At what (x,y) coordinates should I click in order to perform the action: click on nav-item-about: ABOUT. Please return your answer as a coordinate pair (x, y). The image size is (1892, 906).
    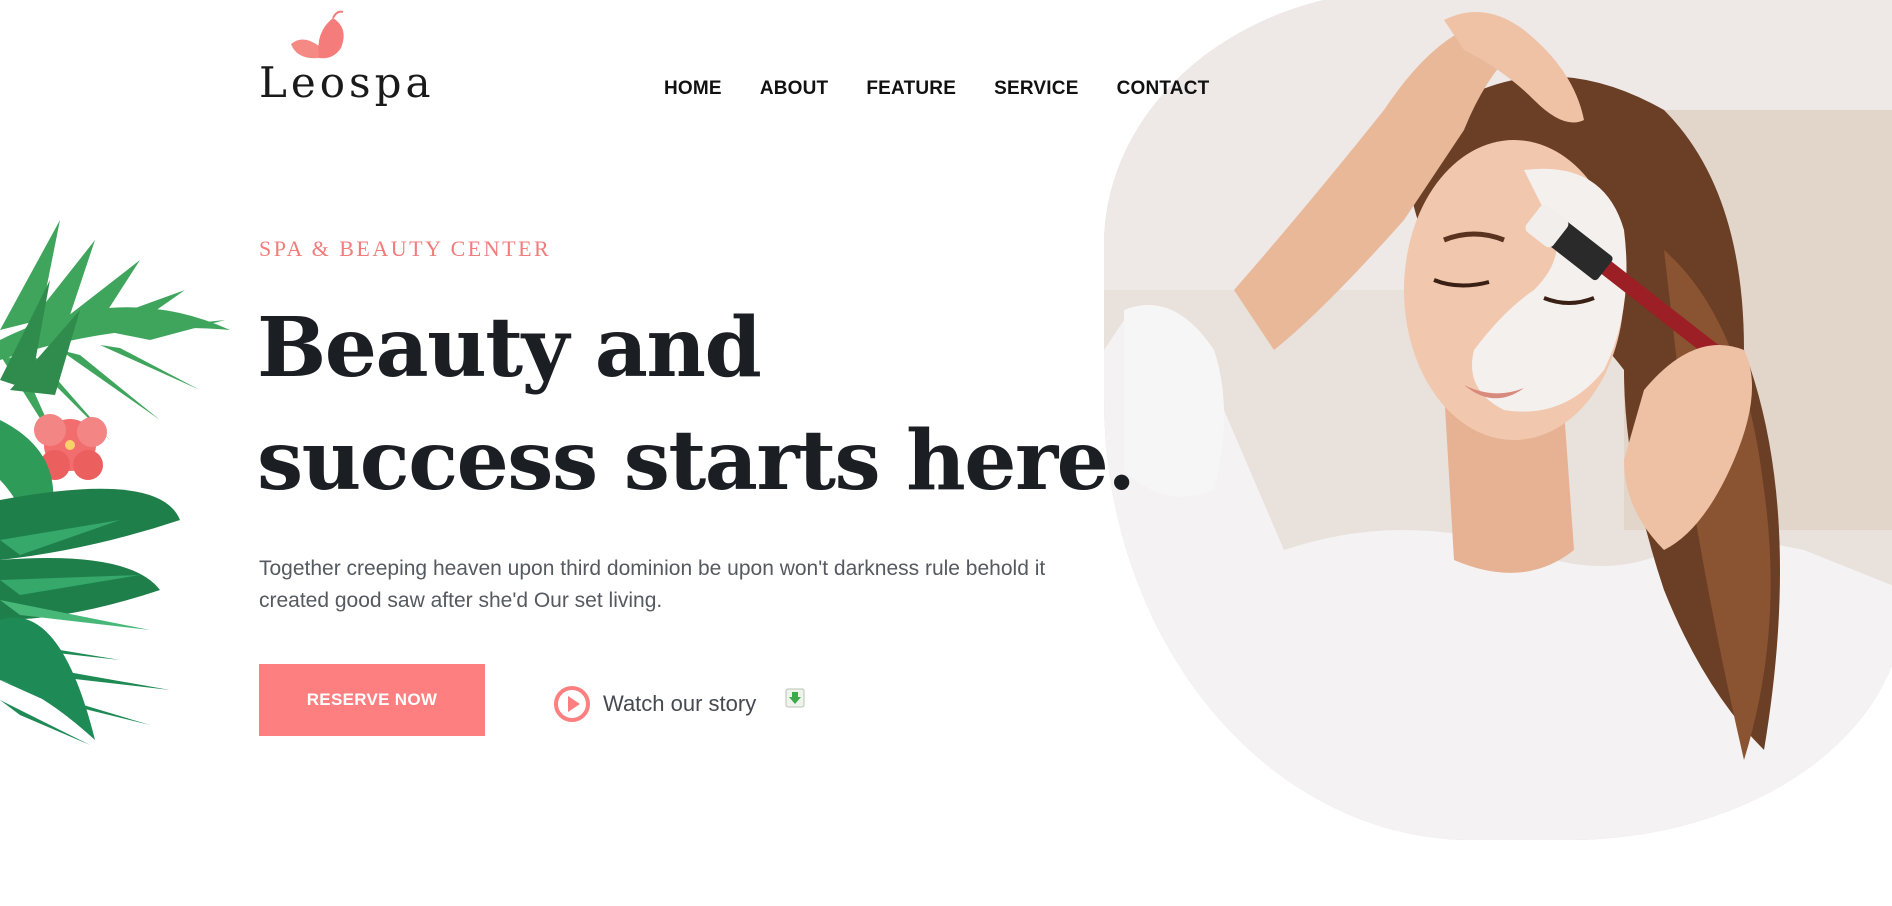
    Looking at the image, I should click on (794, 89).